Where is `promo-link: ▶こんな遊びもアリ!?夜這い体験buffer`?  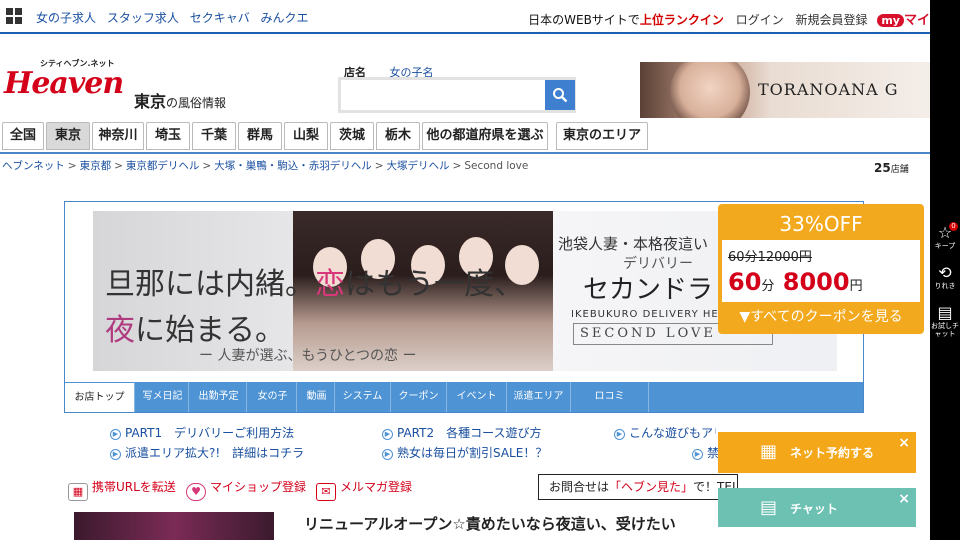 promo-link: ▶こんな遊びもアリ!?夜這い体験buffer is located at coordinates (665, 432).